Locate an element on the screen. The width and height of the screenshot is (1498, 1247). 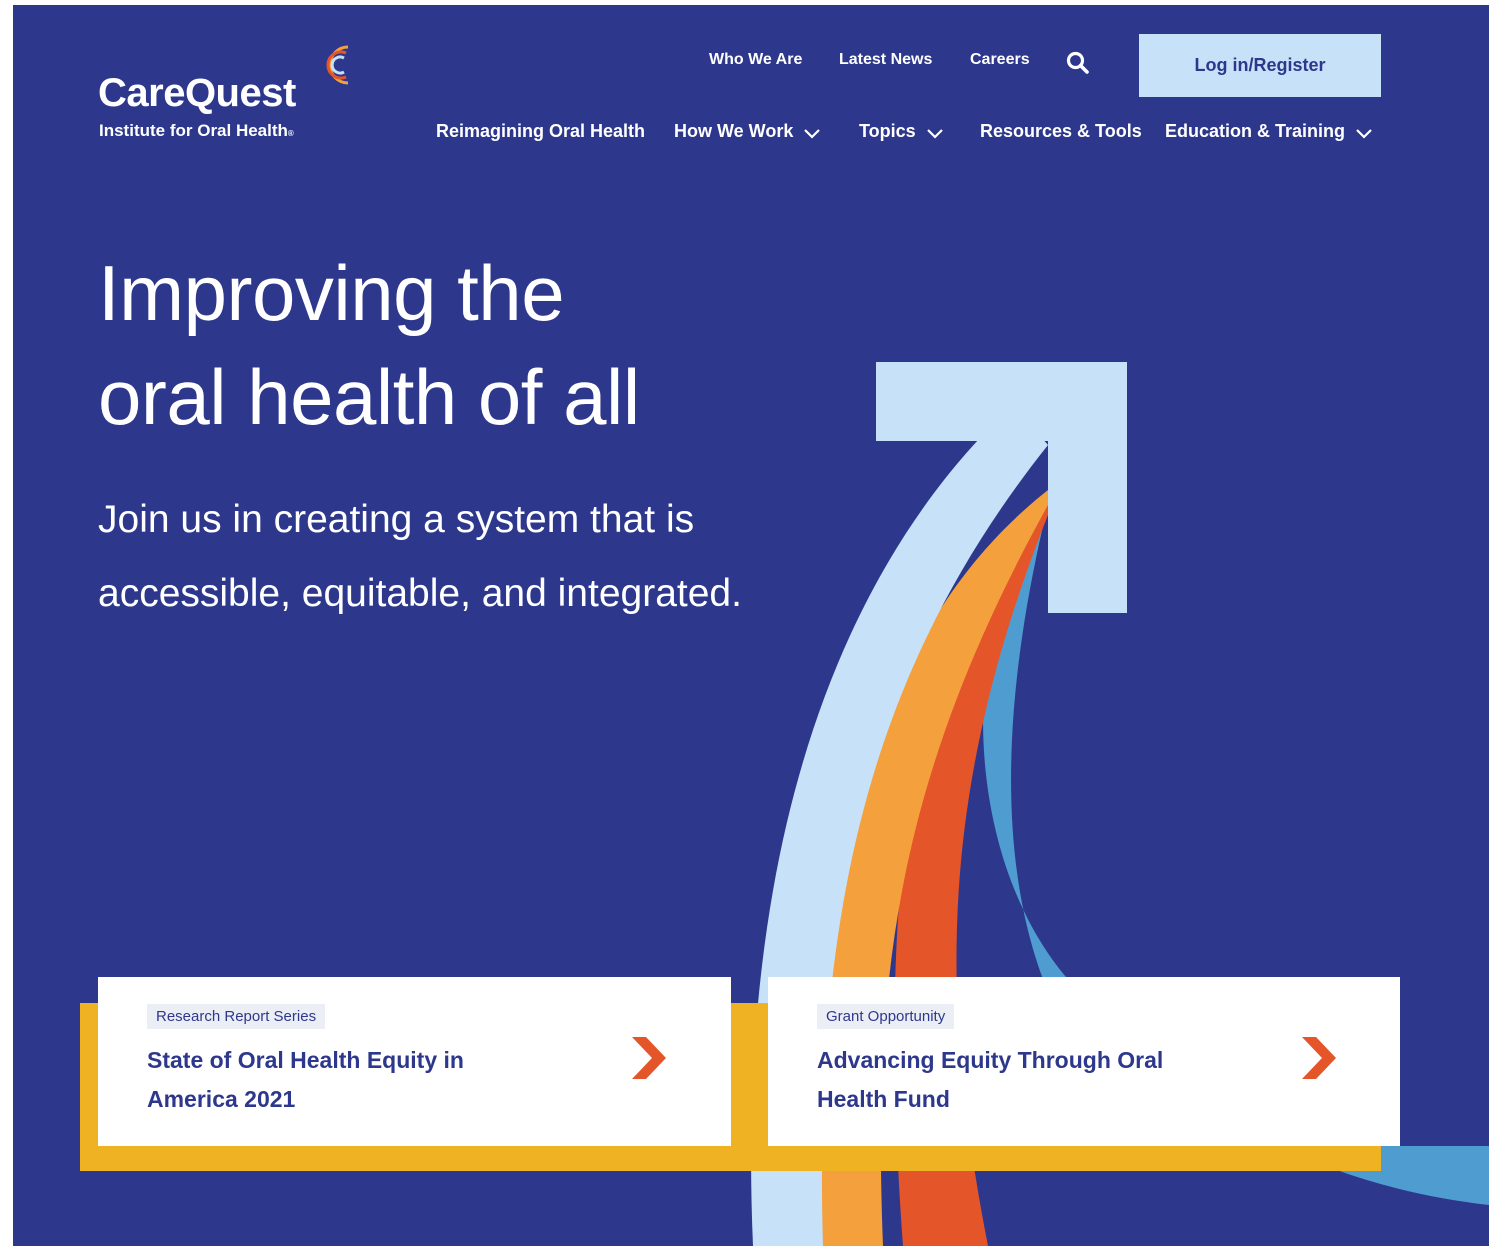
carequest-logo: CareQuest Institute for Oral Health® is located at coordinates (228, 98).